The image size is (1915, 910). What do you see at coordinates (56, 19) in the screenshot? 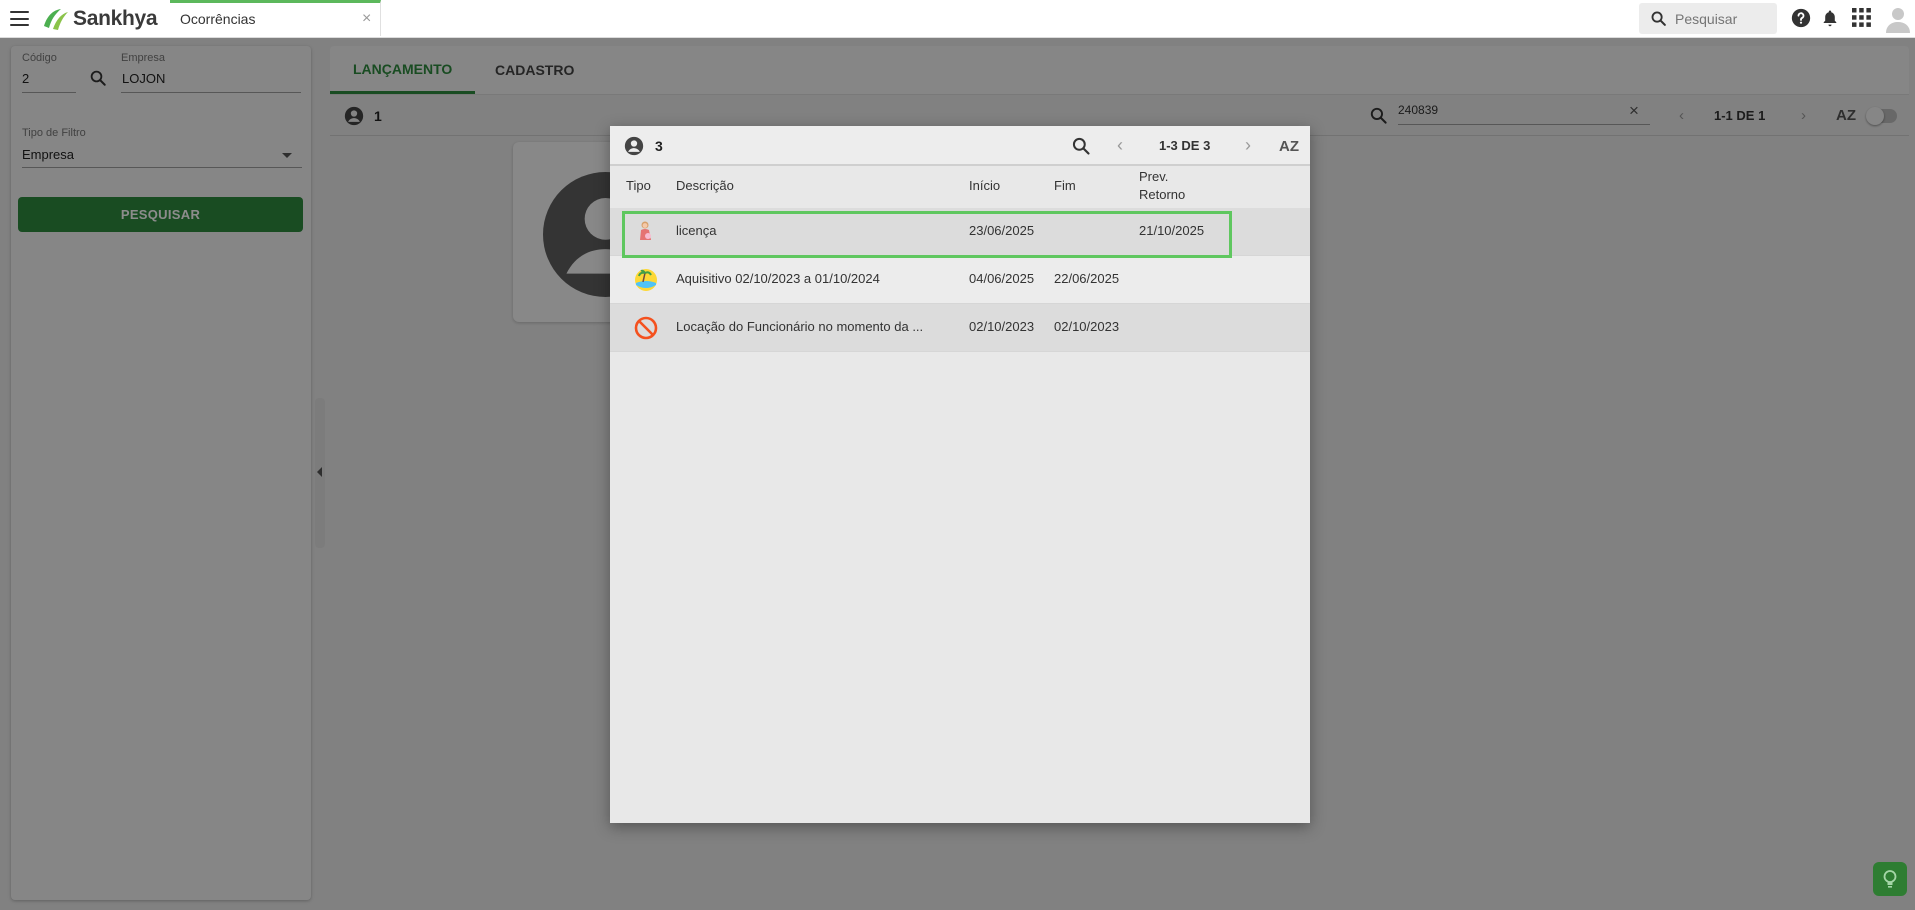
I see `sankhya-logo-icon` at bounding box center [56, 19].